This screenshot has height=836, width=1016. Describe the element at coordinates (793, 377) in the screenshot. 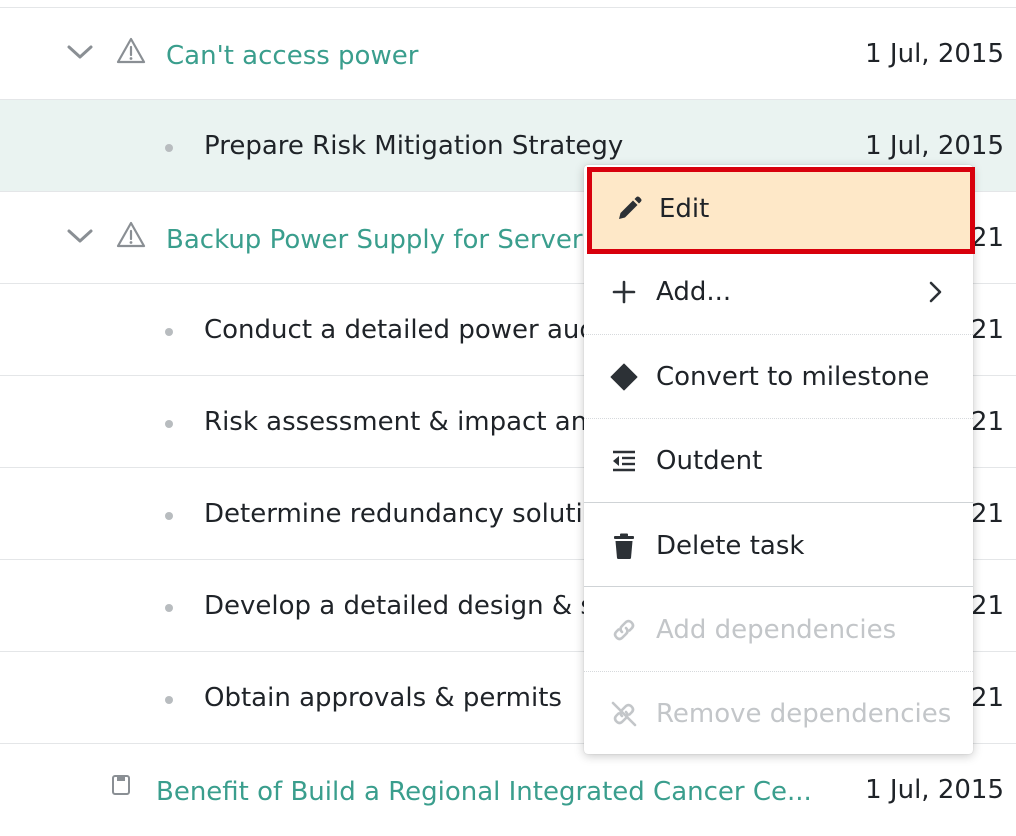

I see `menu-item-label: Convert to milestone` at that location.